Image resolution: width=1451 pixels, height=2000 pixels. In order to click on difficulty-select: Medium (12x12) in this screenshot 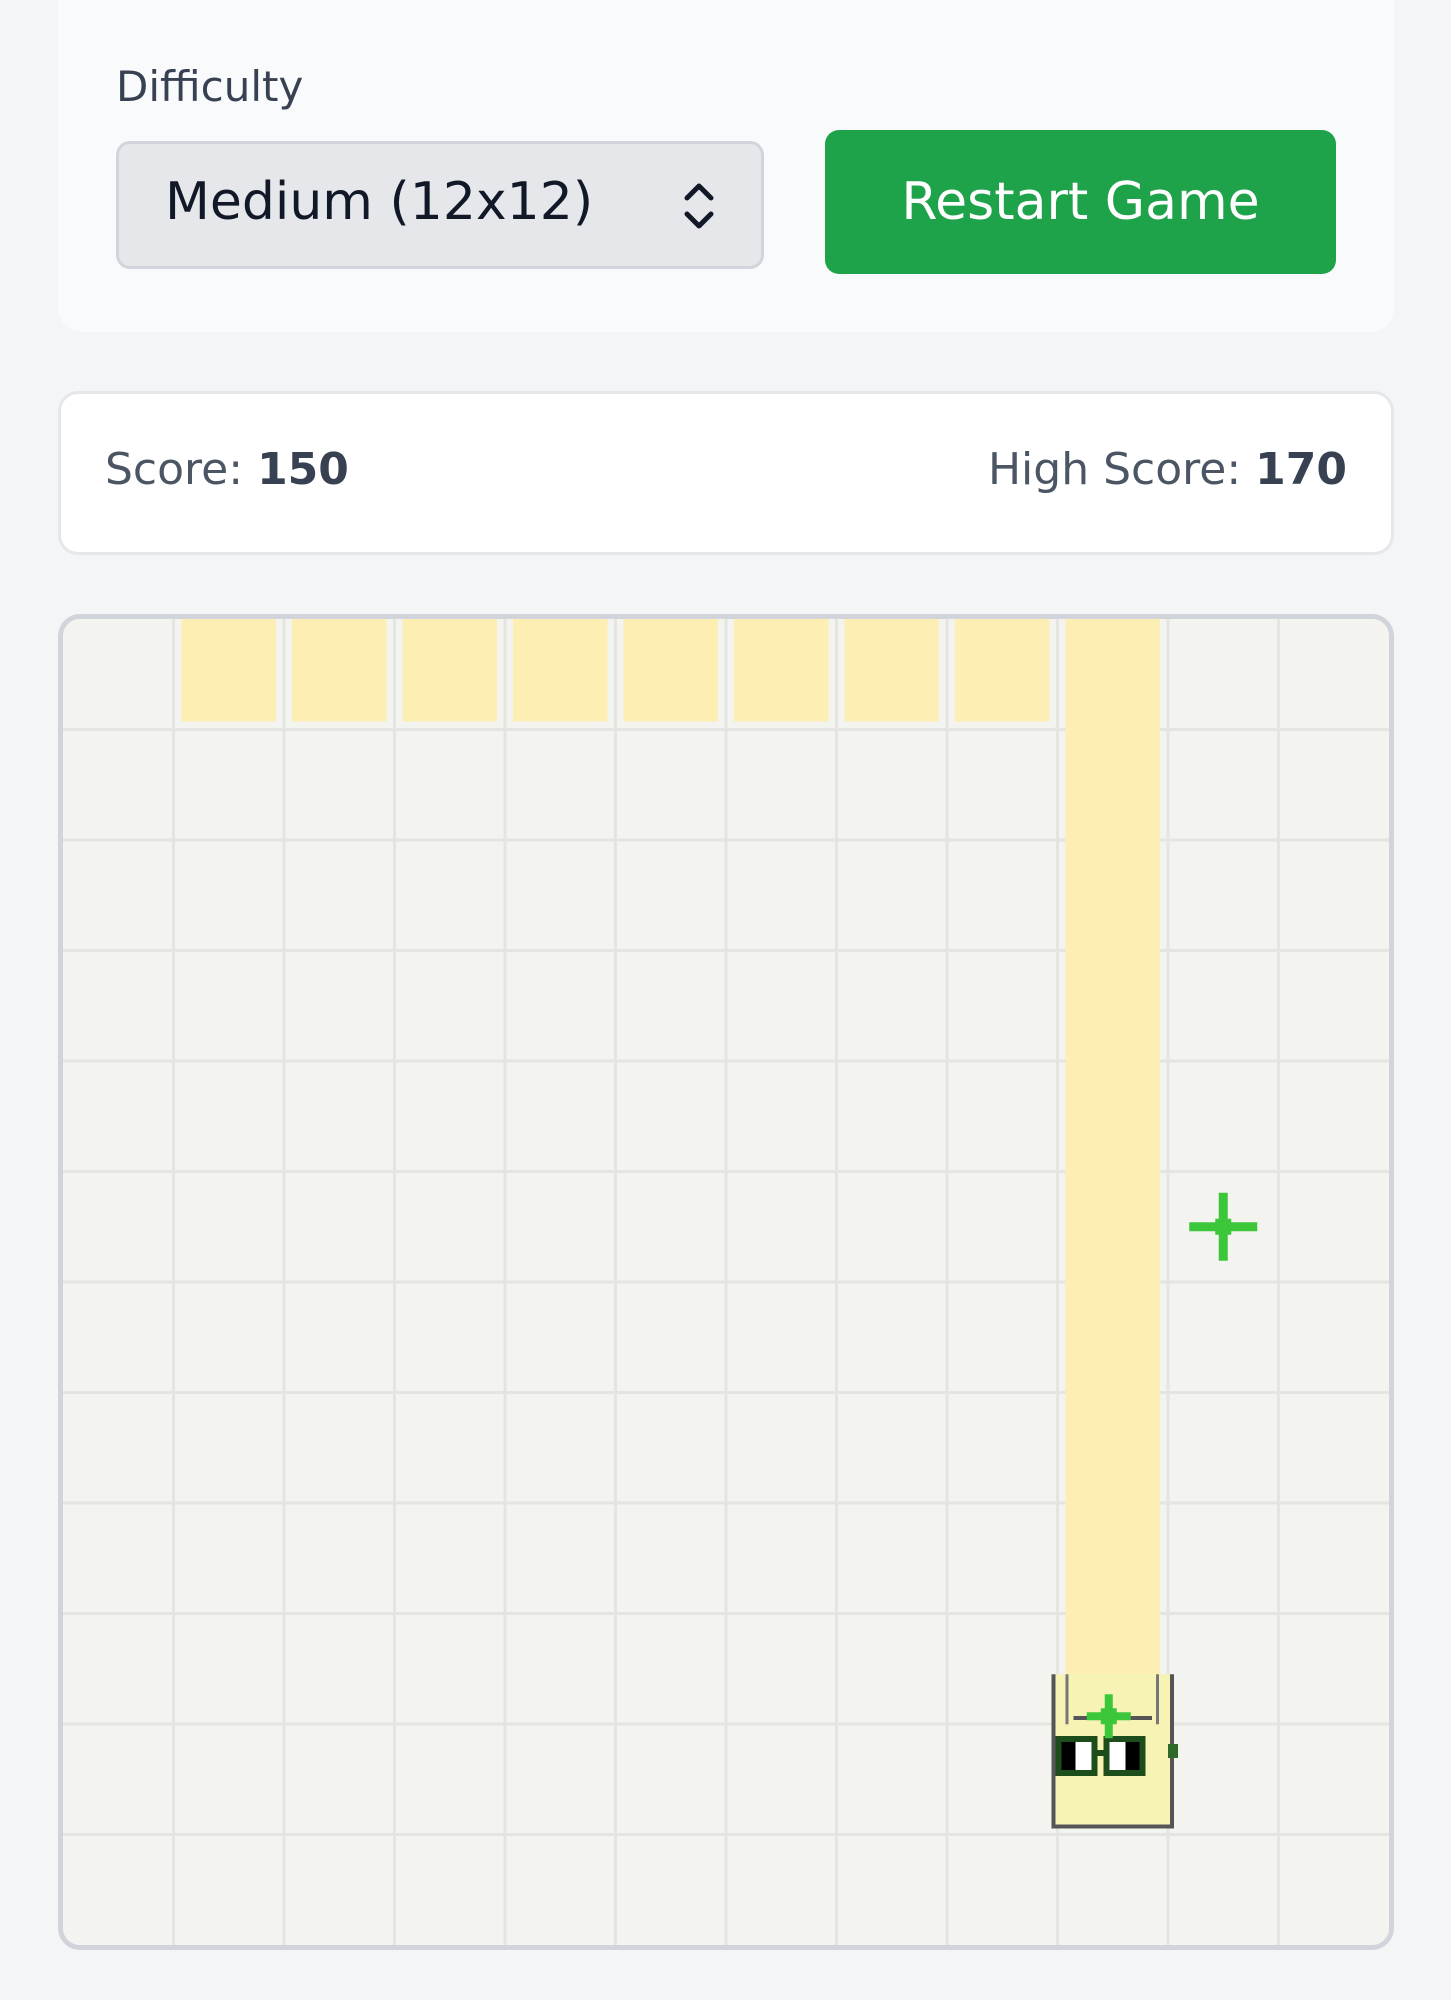, I will do `click(440, 205)`.